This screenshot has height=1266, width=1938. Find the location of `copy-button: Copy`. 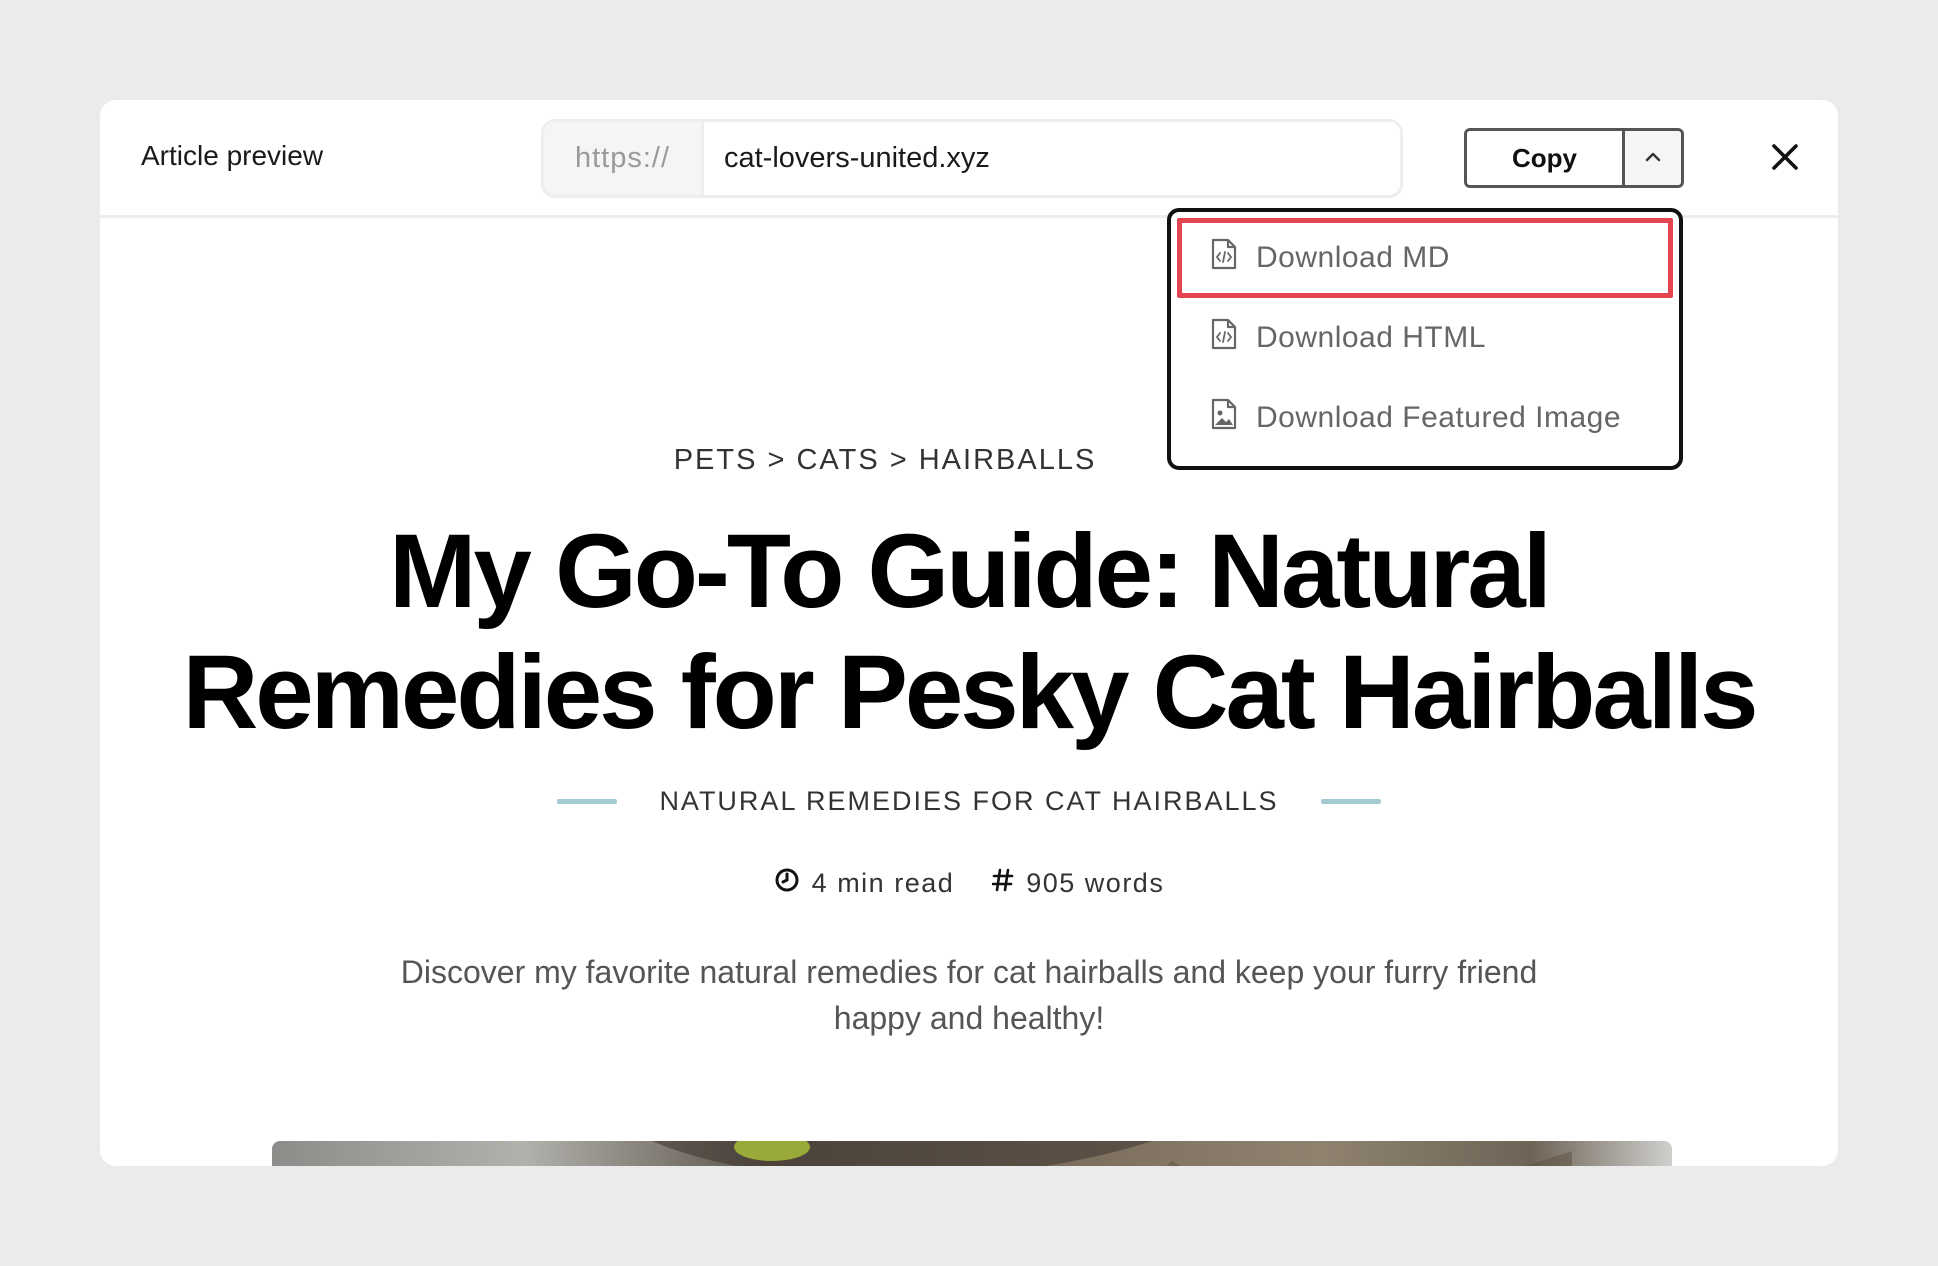

copy-button: Copy is located at coordinates (1546, 158).